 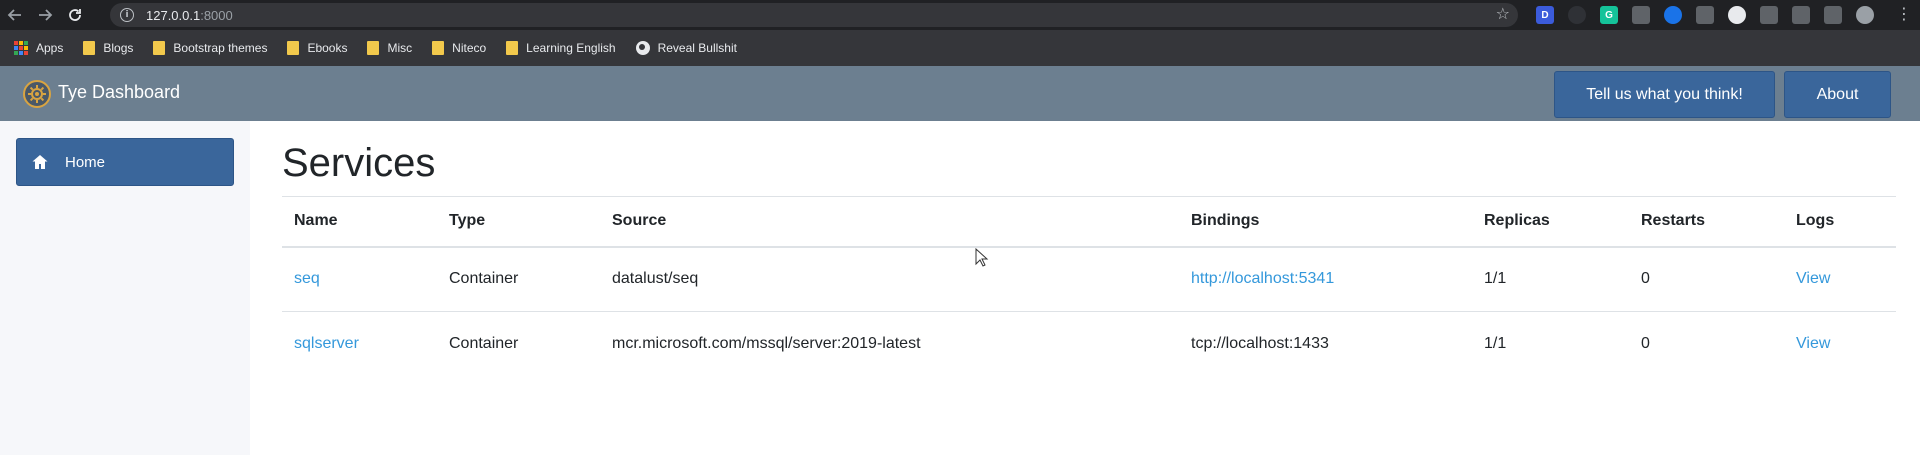 I want to click on arrow-right-icon, so click(x=46, y=15).